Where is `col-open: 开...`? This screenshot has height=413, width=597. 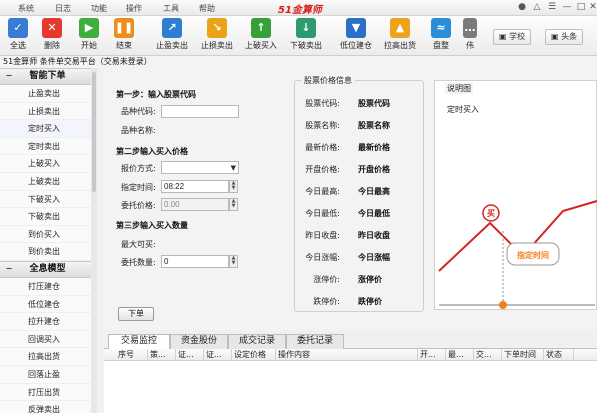 col-open: 开... is located at coordinates (432, 355).